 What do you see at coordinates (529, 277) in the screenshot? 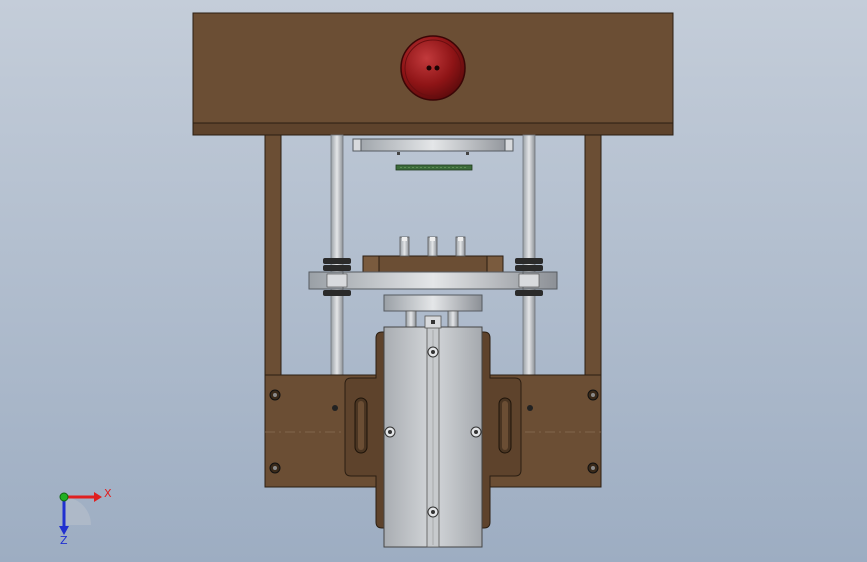
I see `bushing-right` at bounding box center [529, 277].